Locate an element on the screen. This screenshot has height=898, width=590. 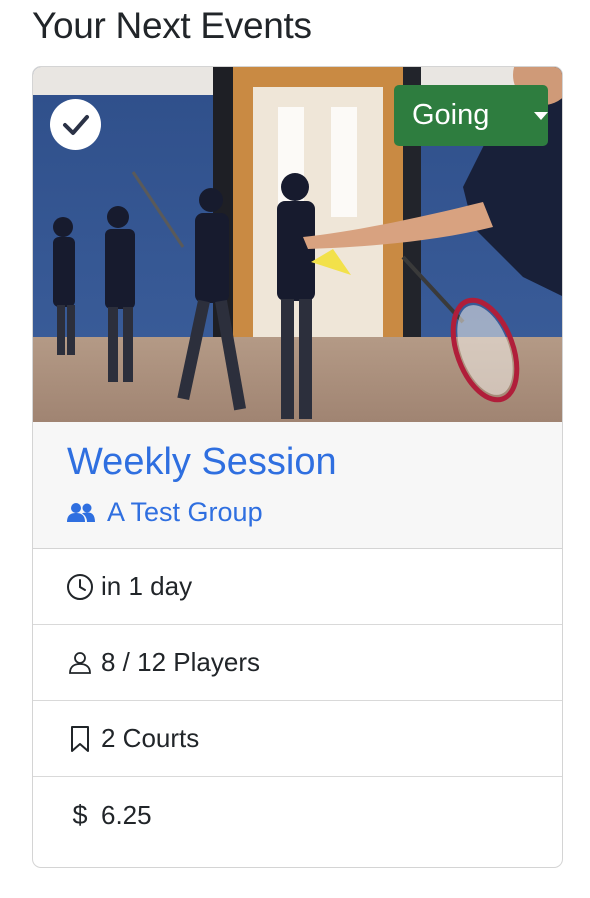
page-title: Your Next Events is located at coordinates (172, 25).